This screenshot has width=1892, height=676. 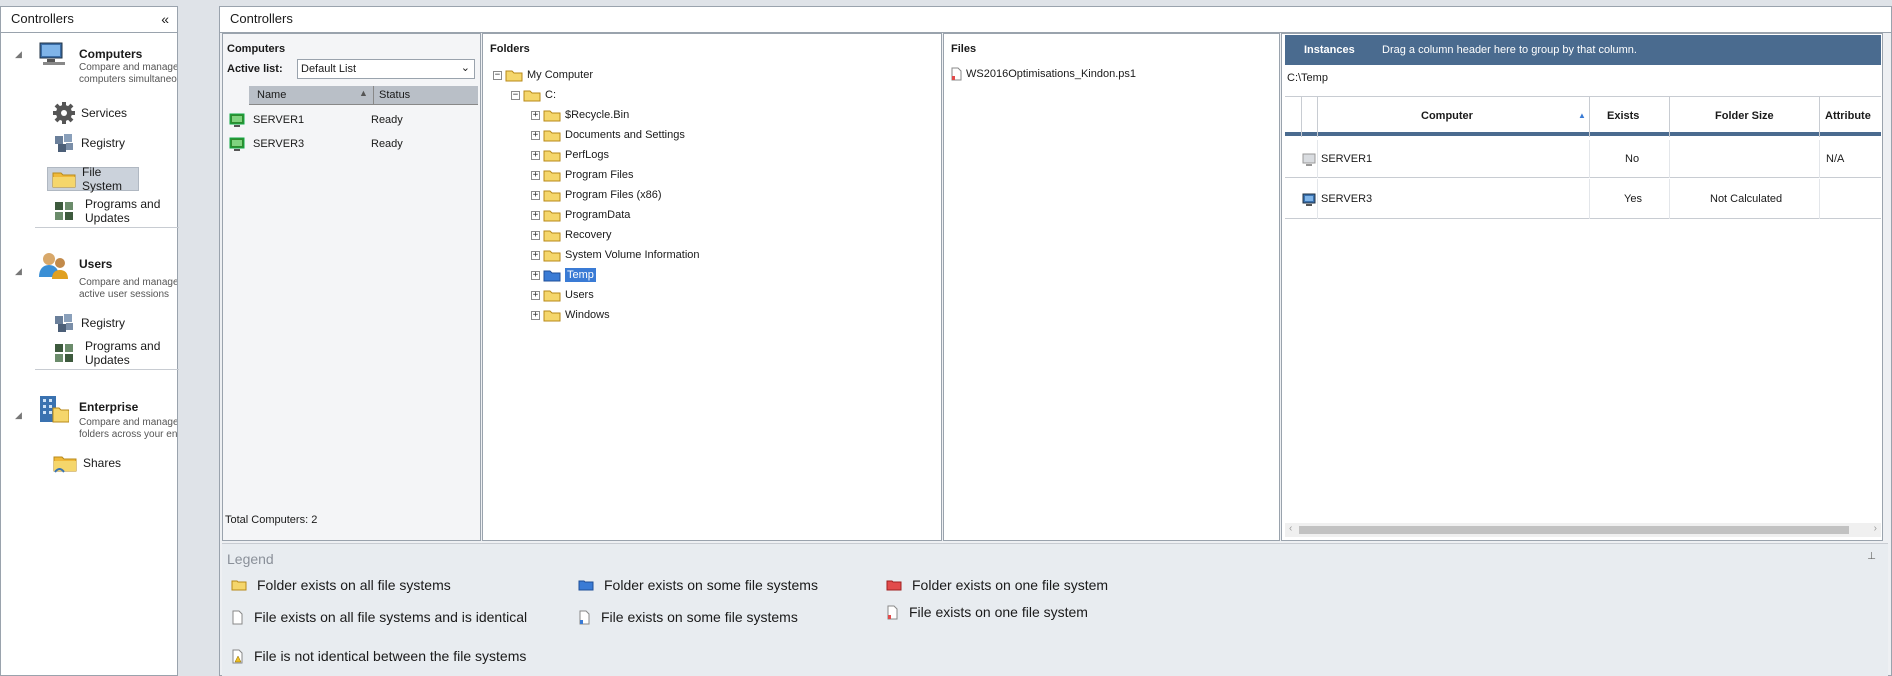 I want to click on folder-some-icon, so click(x=586, y=585).